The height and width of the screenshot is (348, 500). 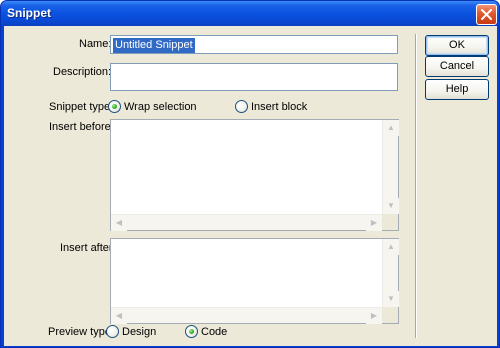 What do you see at coordinates (254, 77) in the screenshot?
I see `description-input` at bounding box center [254, 77].